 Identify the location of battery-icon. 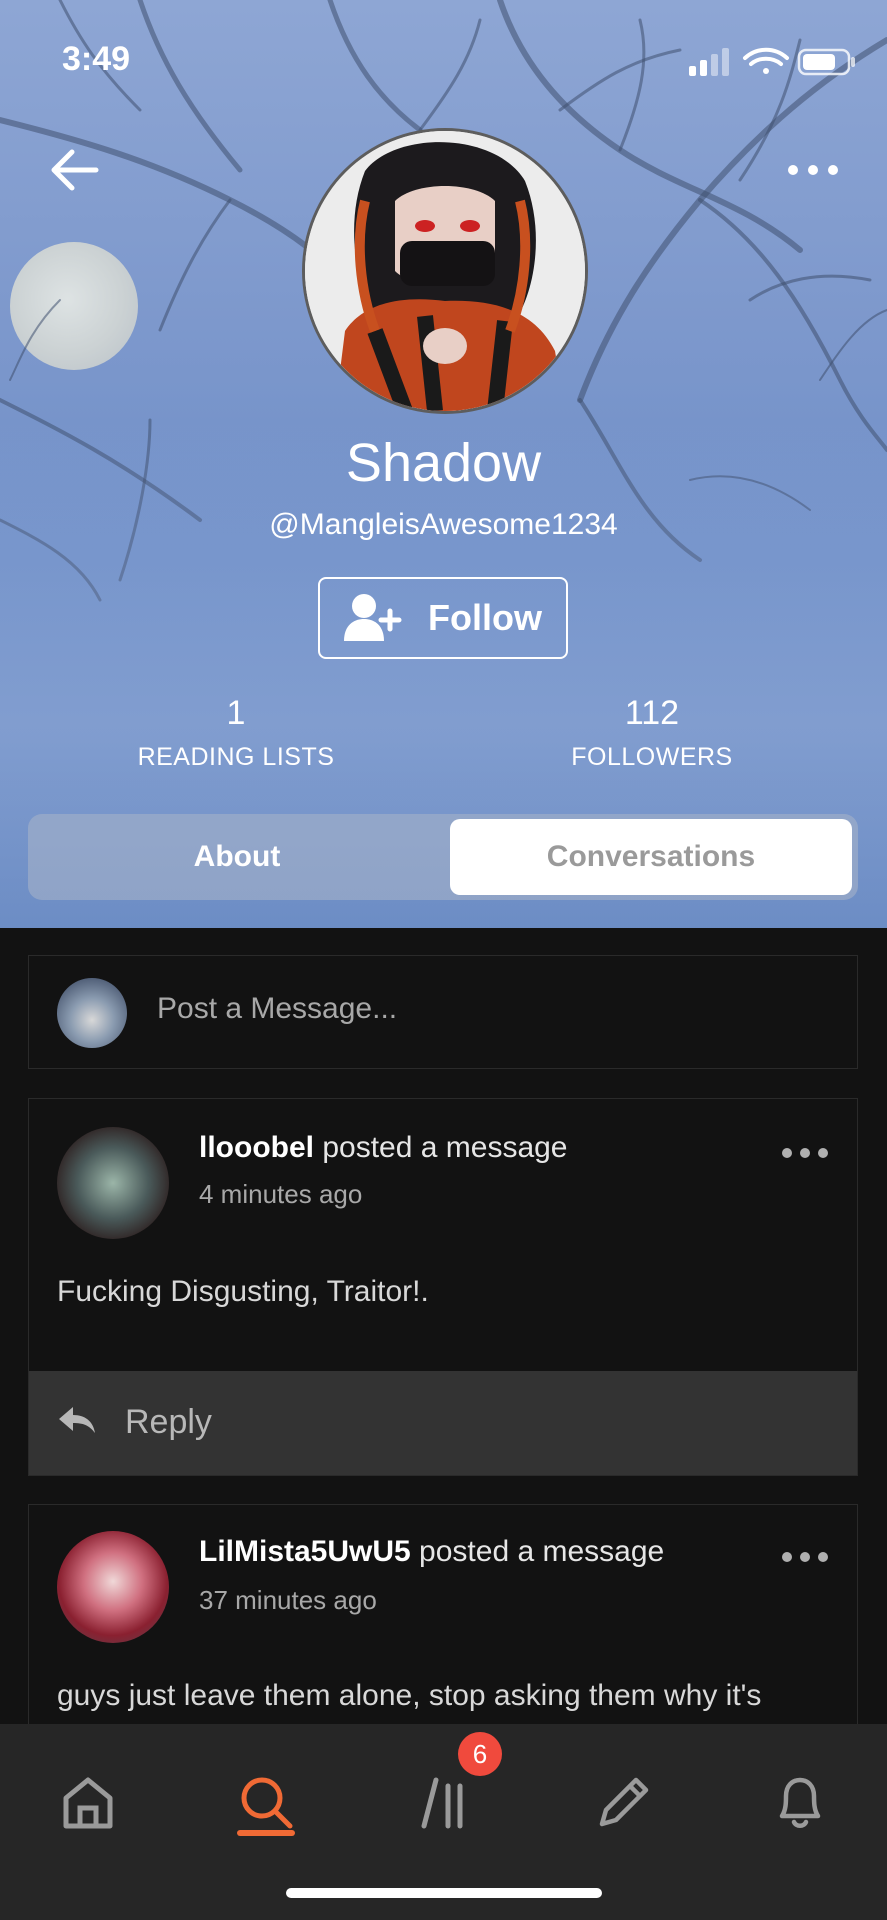
(826, 62).